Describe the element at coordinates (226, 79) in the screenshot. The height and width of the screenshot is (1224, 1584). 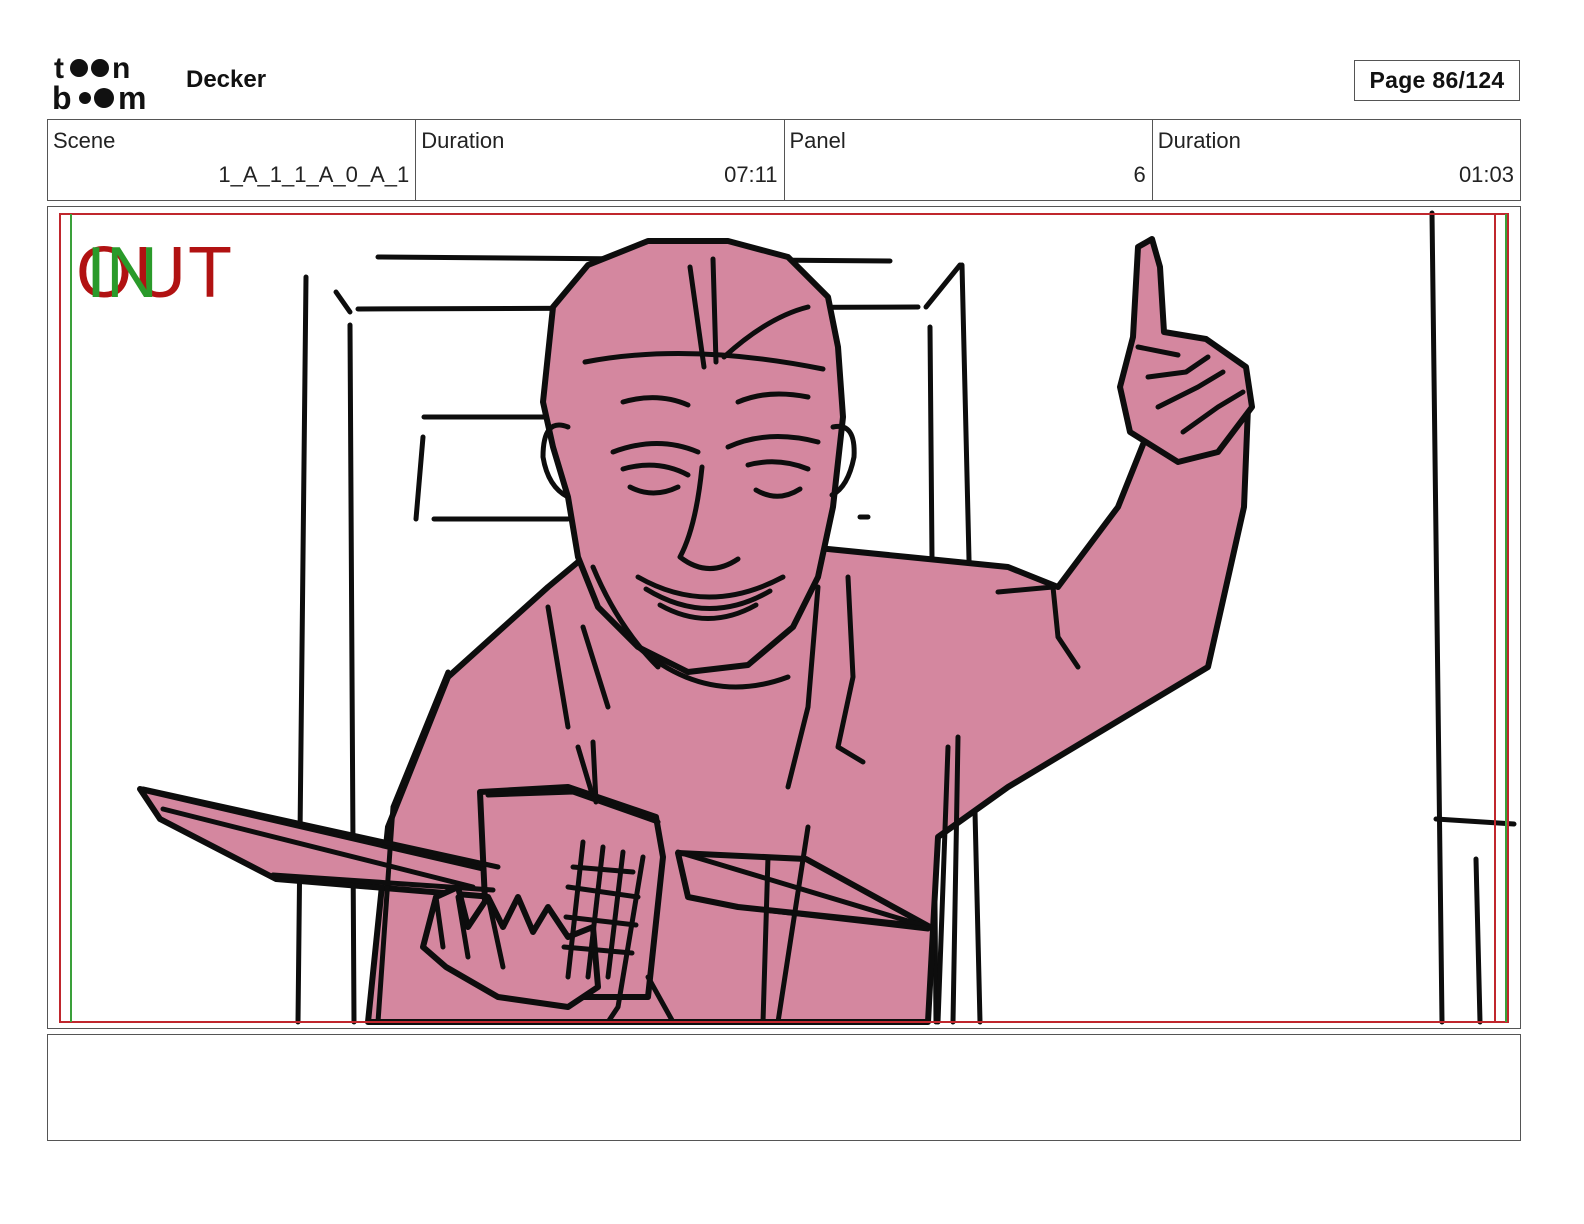
I see `project-title: Decker` at that location.